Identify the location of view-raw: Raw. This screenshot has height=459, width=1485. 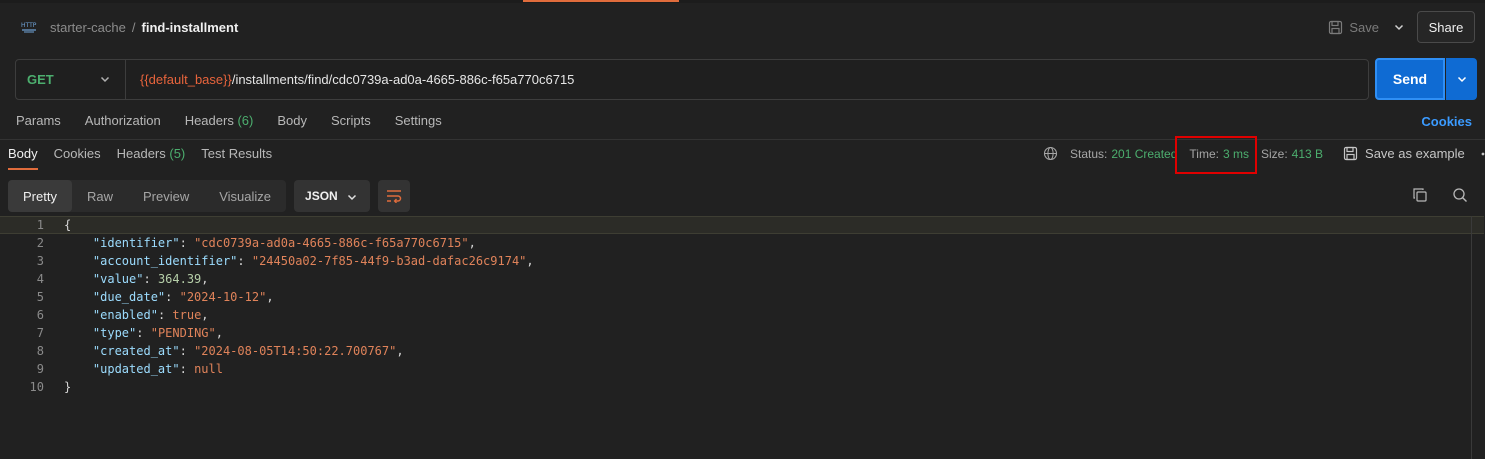
(100, 196).